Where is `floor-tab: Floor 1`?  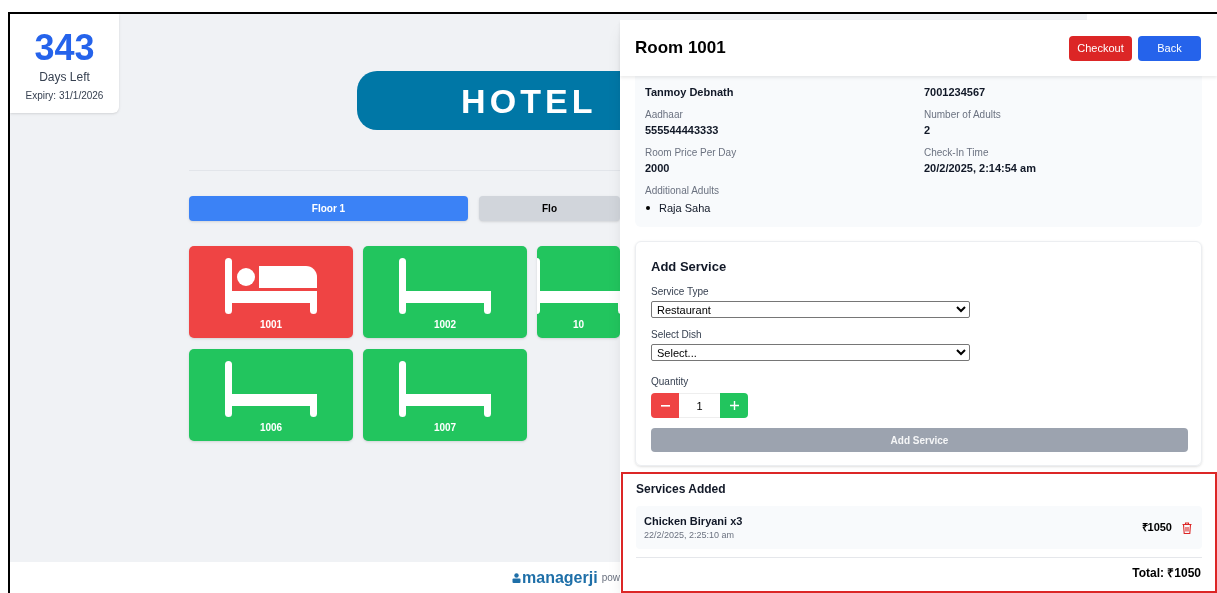
floor-tab: Floor 1 is located at coordinates (328, 208).